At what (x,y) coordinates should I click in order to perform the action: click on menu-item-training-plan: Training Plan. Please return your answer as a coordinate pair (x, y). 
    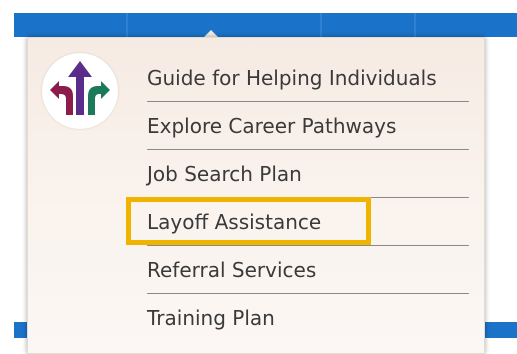
    Looking at the image, I should click on (308, 318).